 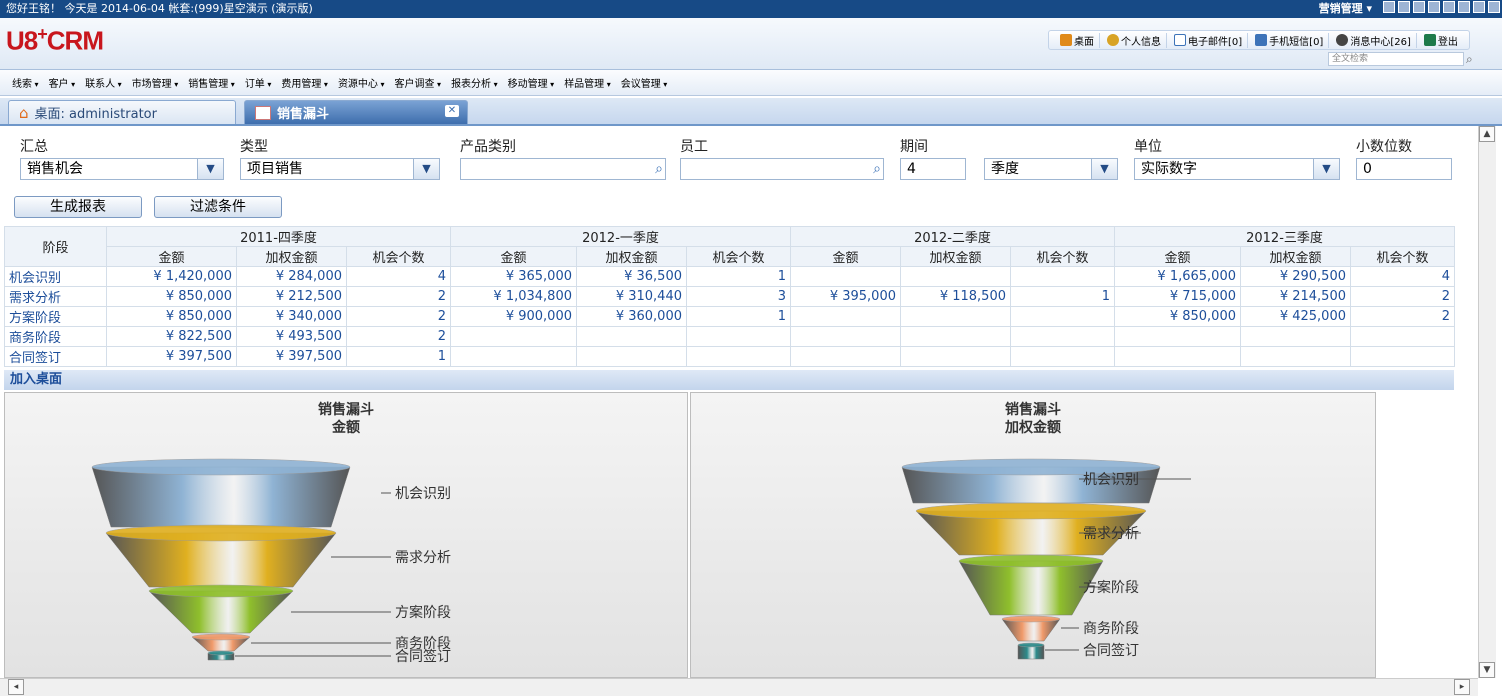 I want to click on staff-input: ⌕, so click(x=782, y=169).